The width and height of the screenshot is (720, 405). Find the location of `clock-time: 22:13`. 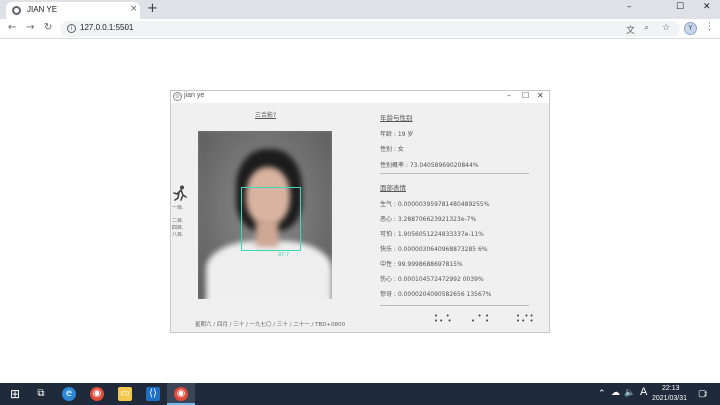

clock-time: 22:13 is located at coordinates (671, 388).